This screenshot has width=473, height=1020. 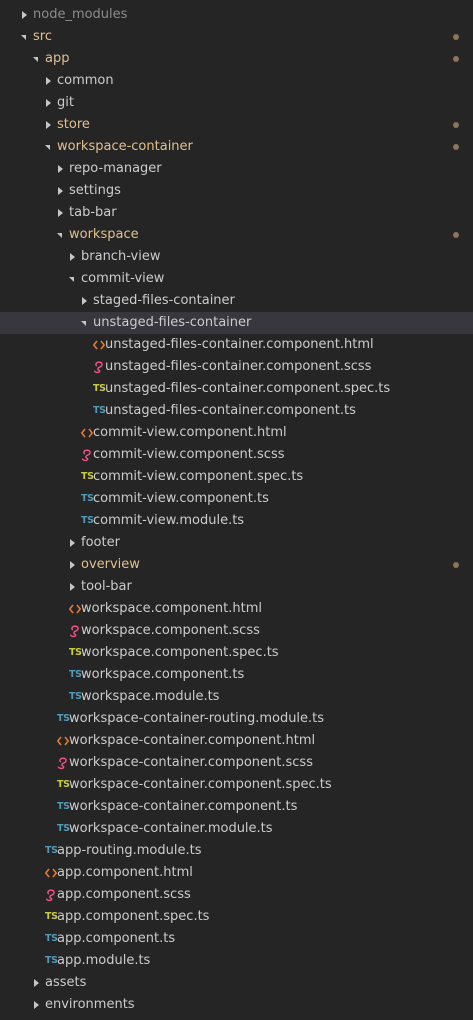 What do you see at coordinates (236, 1005) in the screenshot?
I see `folder-row-environments: environments` at bounding box center [236, 1005].